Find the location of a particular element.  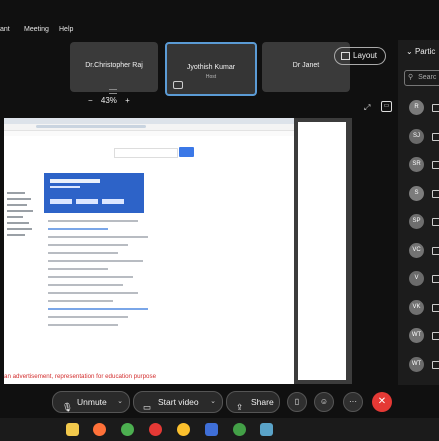

files-icon is located at coordinates (72, 429).